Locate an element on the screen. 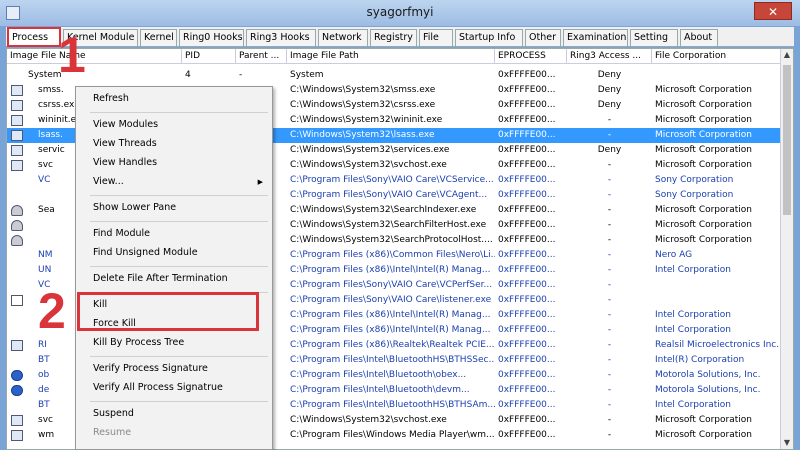  table-row: System 4 - System 0xFFFFE00... Deny is located at coordinates (394, 75).